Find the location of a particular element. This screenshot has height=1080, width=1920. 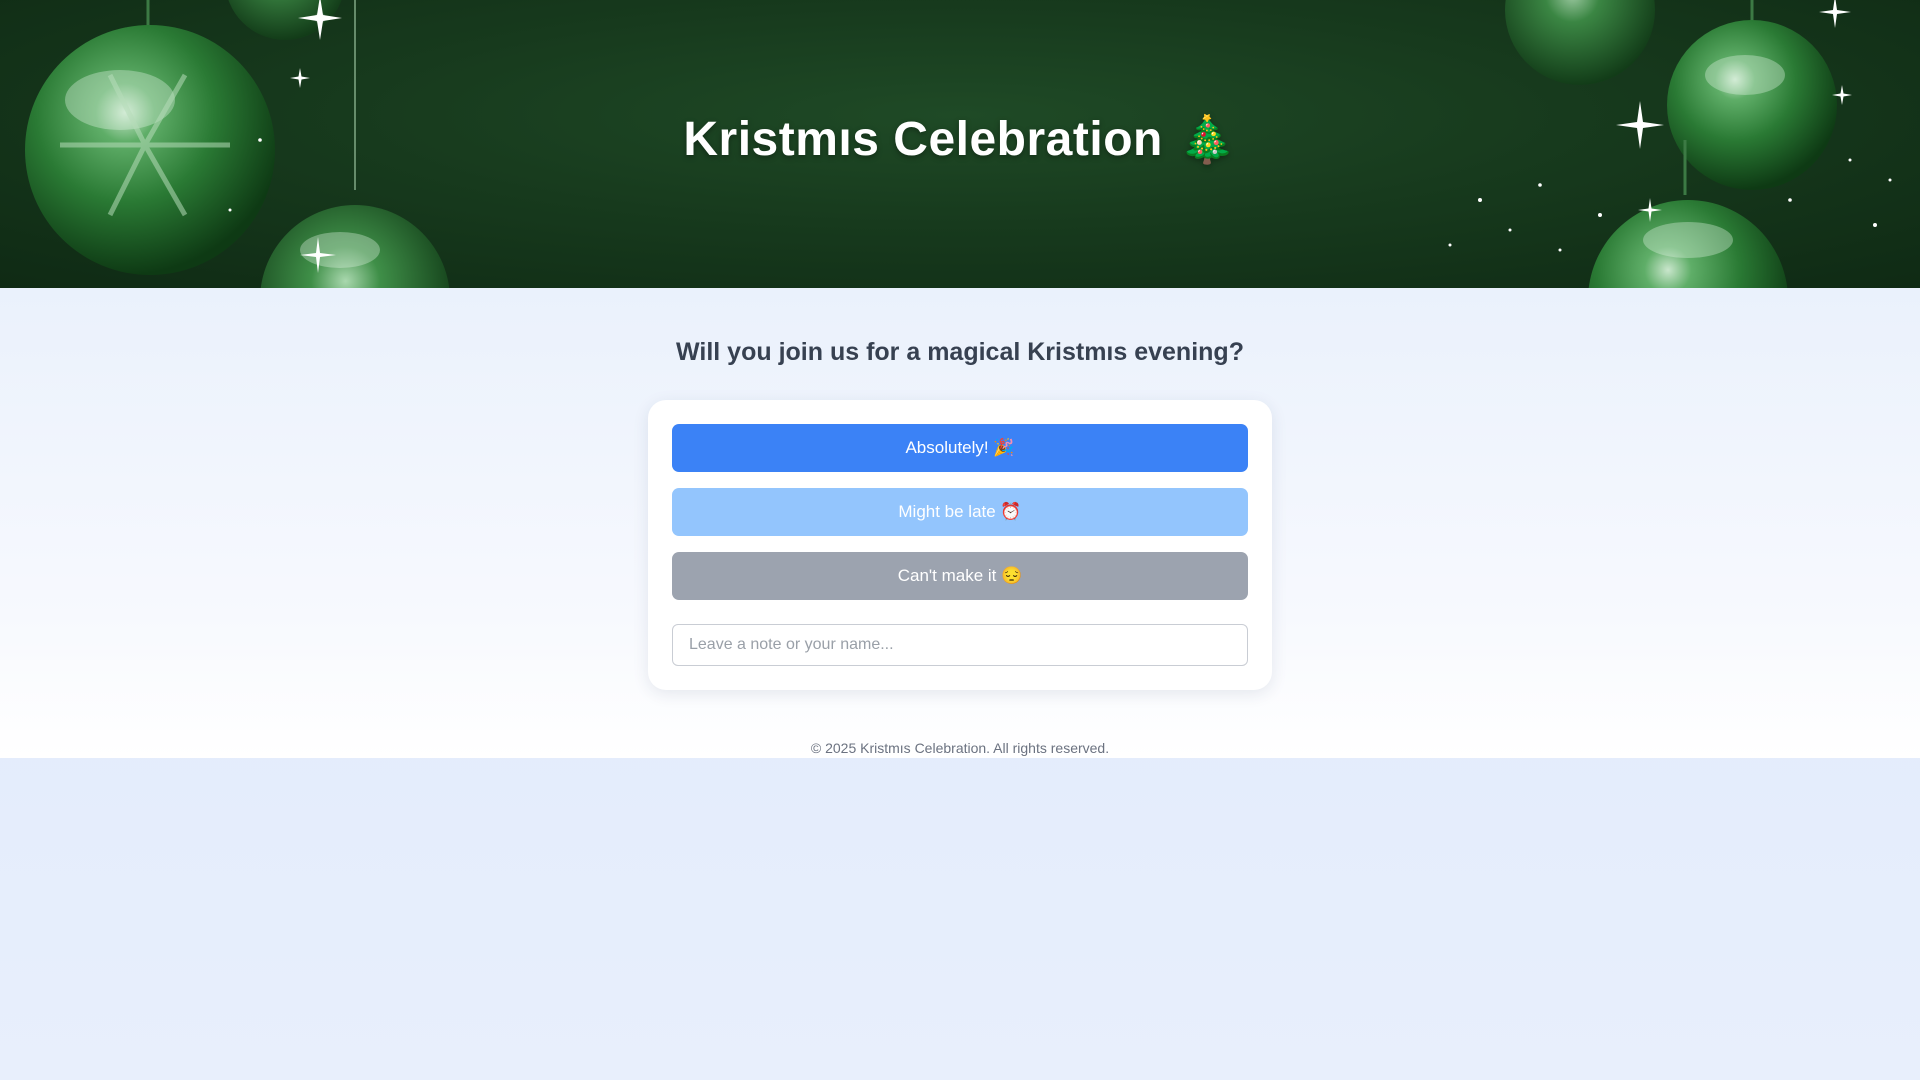

christmas-tree-icon: 🎄 is located at coordinates (1207, 139).